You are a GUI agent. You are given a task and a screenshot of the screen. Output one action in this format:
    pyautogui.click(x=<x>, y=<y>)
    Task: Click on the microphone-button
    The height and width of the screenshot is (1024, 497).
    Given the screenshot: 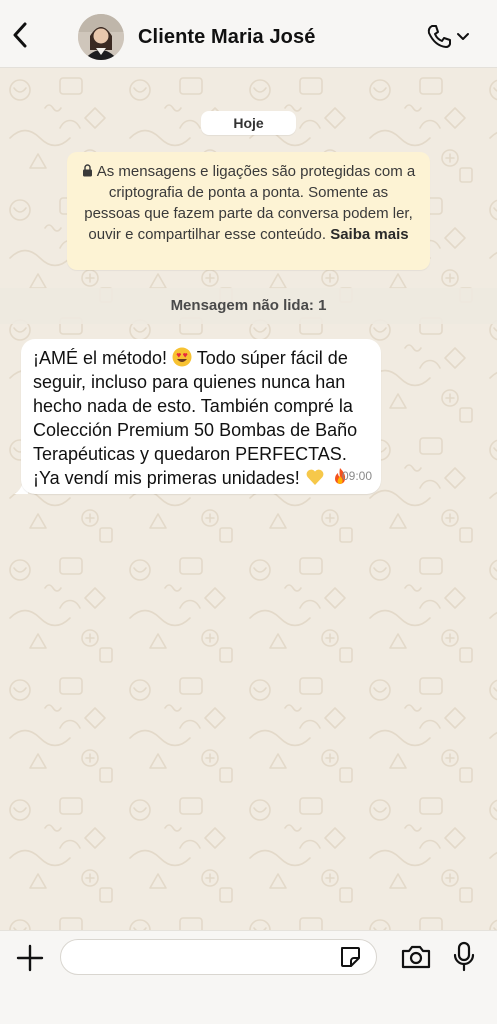 What is the action you would take?
    pyautogui.click(x=464, y=957)
    